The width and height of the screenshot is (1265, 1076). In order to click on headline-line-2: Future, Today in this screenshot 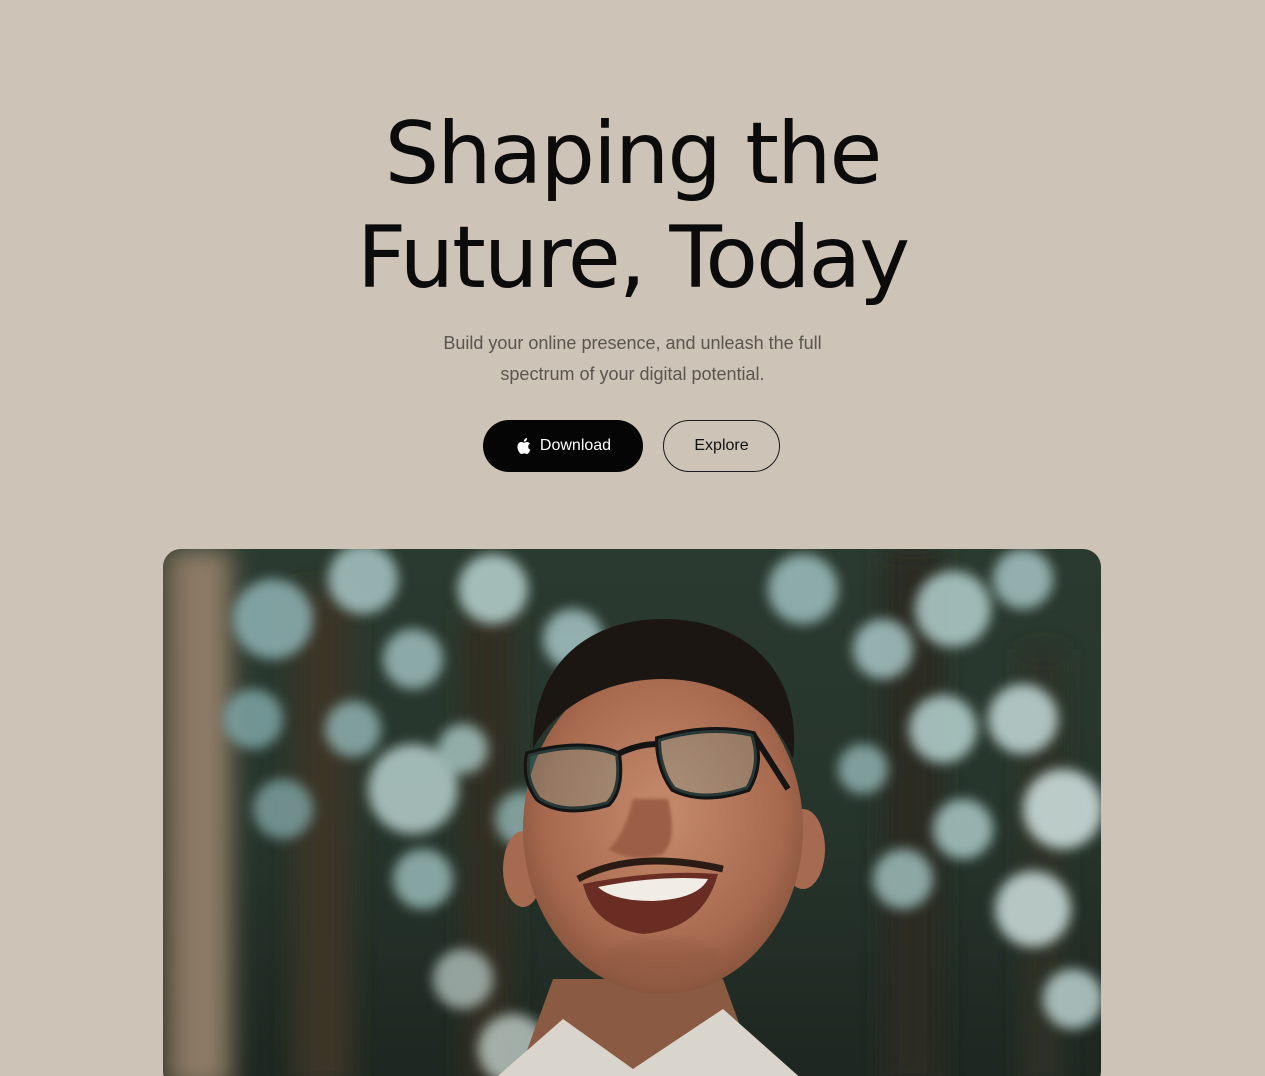, I will do `click(633, 258)`.